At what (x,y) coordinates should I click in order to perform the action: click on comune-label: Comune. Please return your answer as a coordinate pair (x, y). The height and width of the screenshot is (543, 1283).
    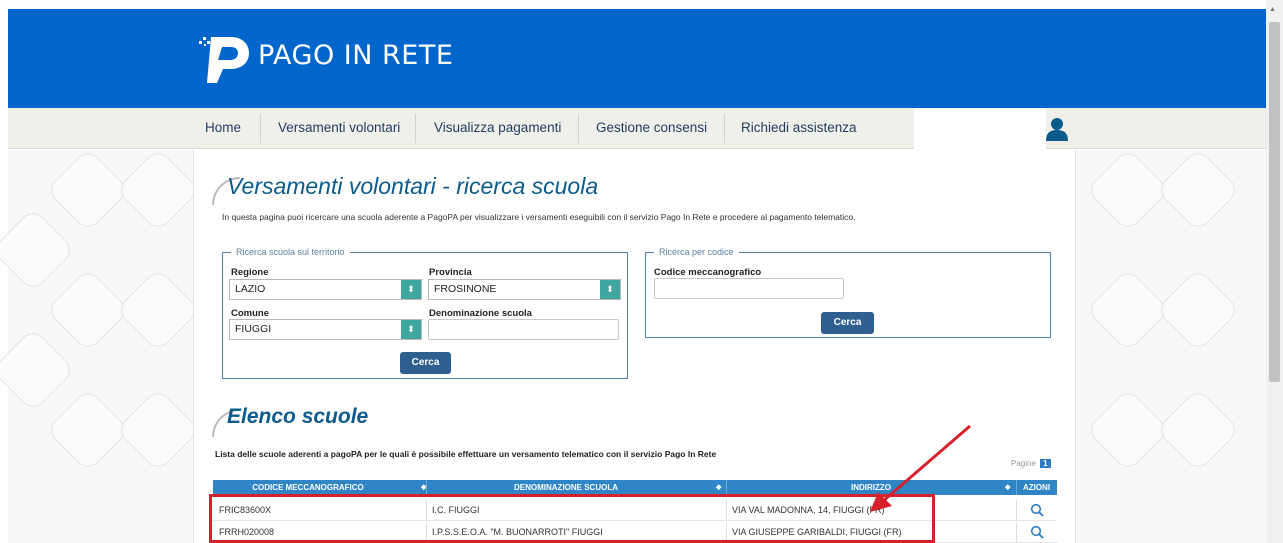
    Looking at the image, I should click on (250, 313).